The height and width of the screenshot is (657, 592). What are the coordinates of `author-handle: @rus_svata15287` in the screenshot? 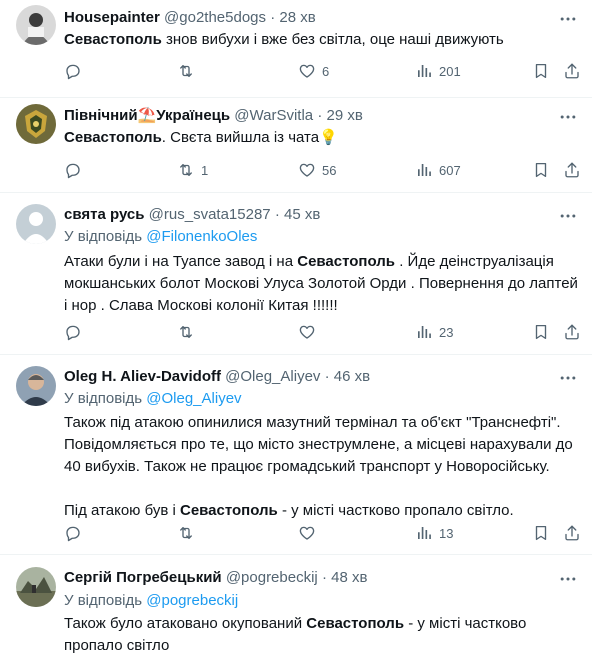 It's located at (210, 214).